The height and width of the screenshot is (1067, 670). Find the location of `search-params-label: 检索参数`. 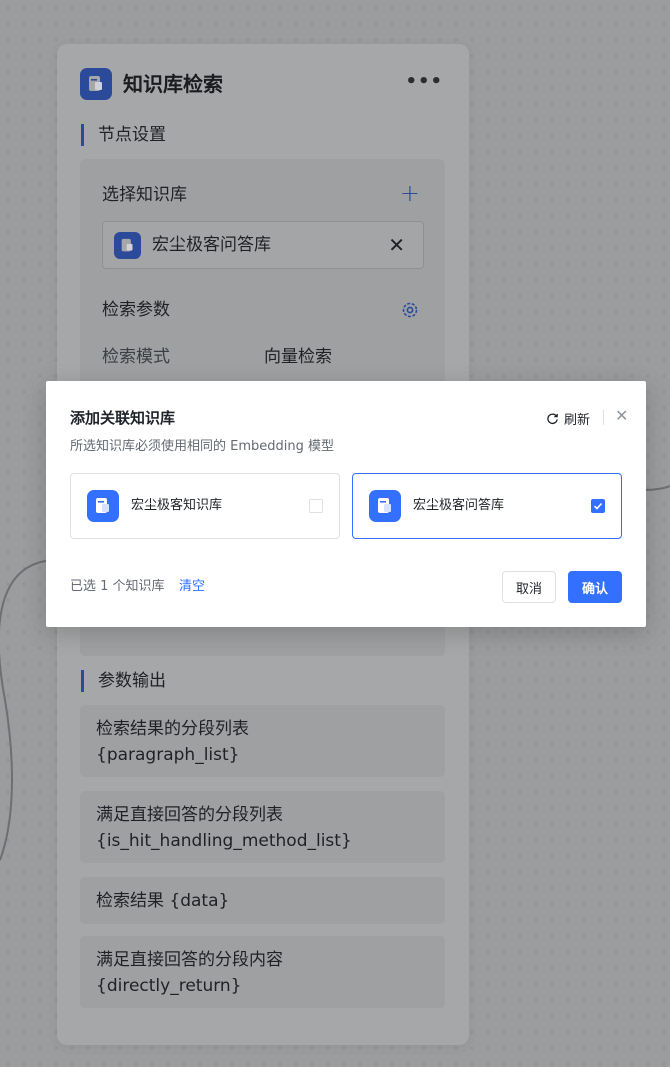

search-params-label: 检索参数 is located at coordinates (136, 310).